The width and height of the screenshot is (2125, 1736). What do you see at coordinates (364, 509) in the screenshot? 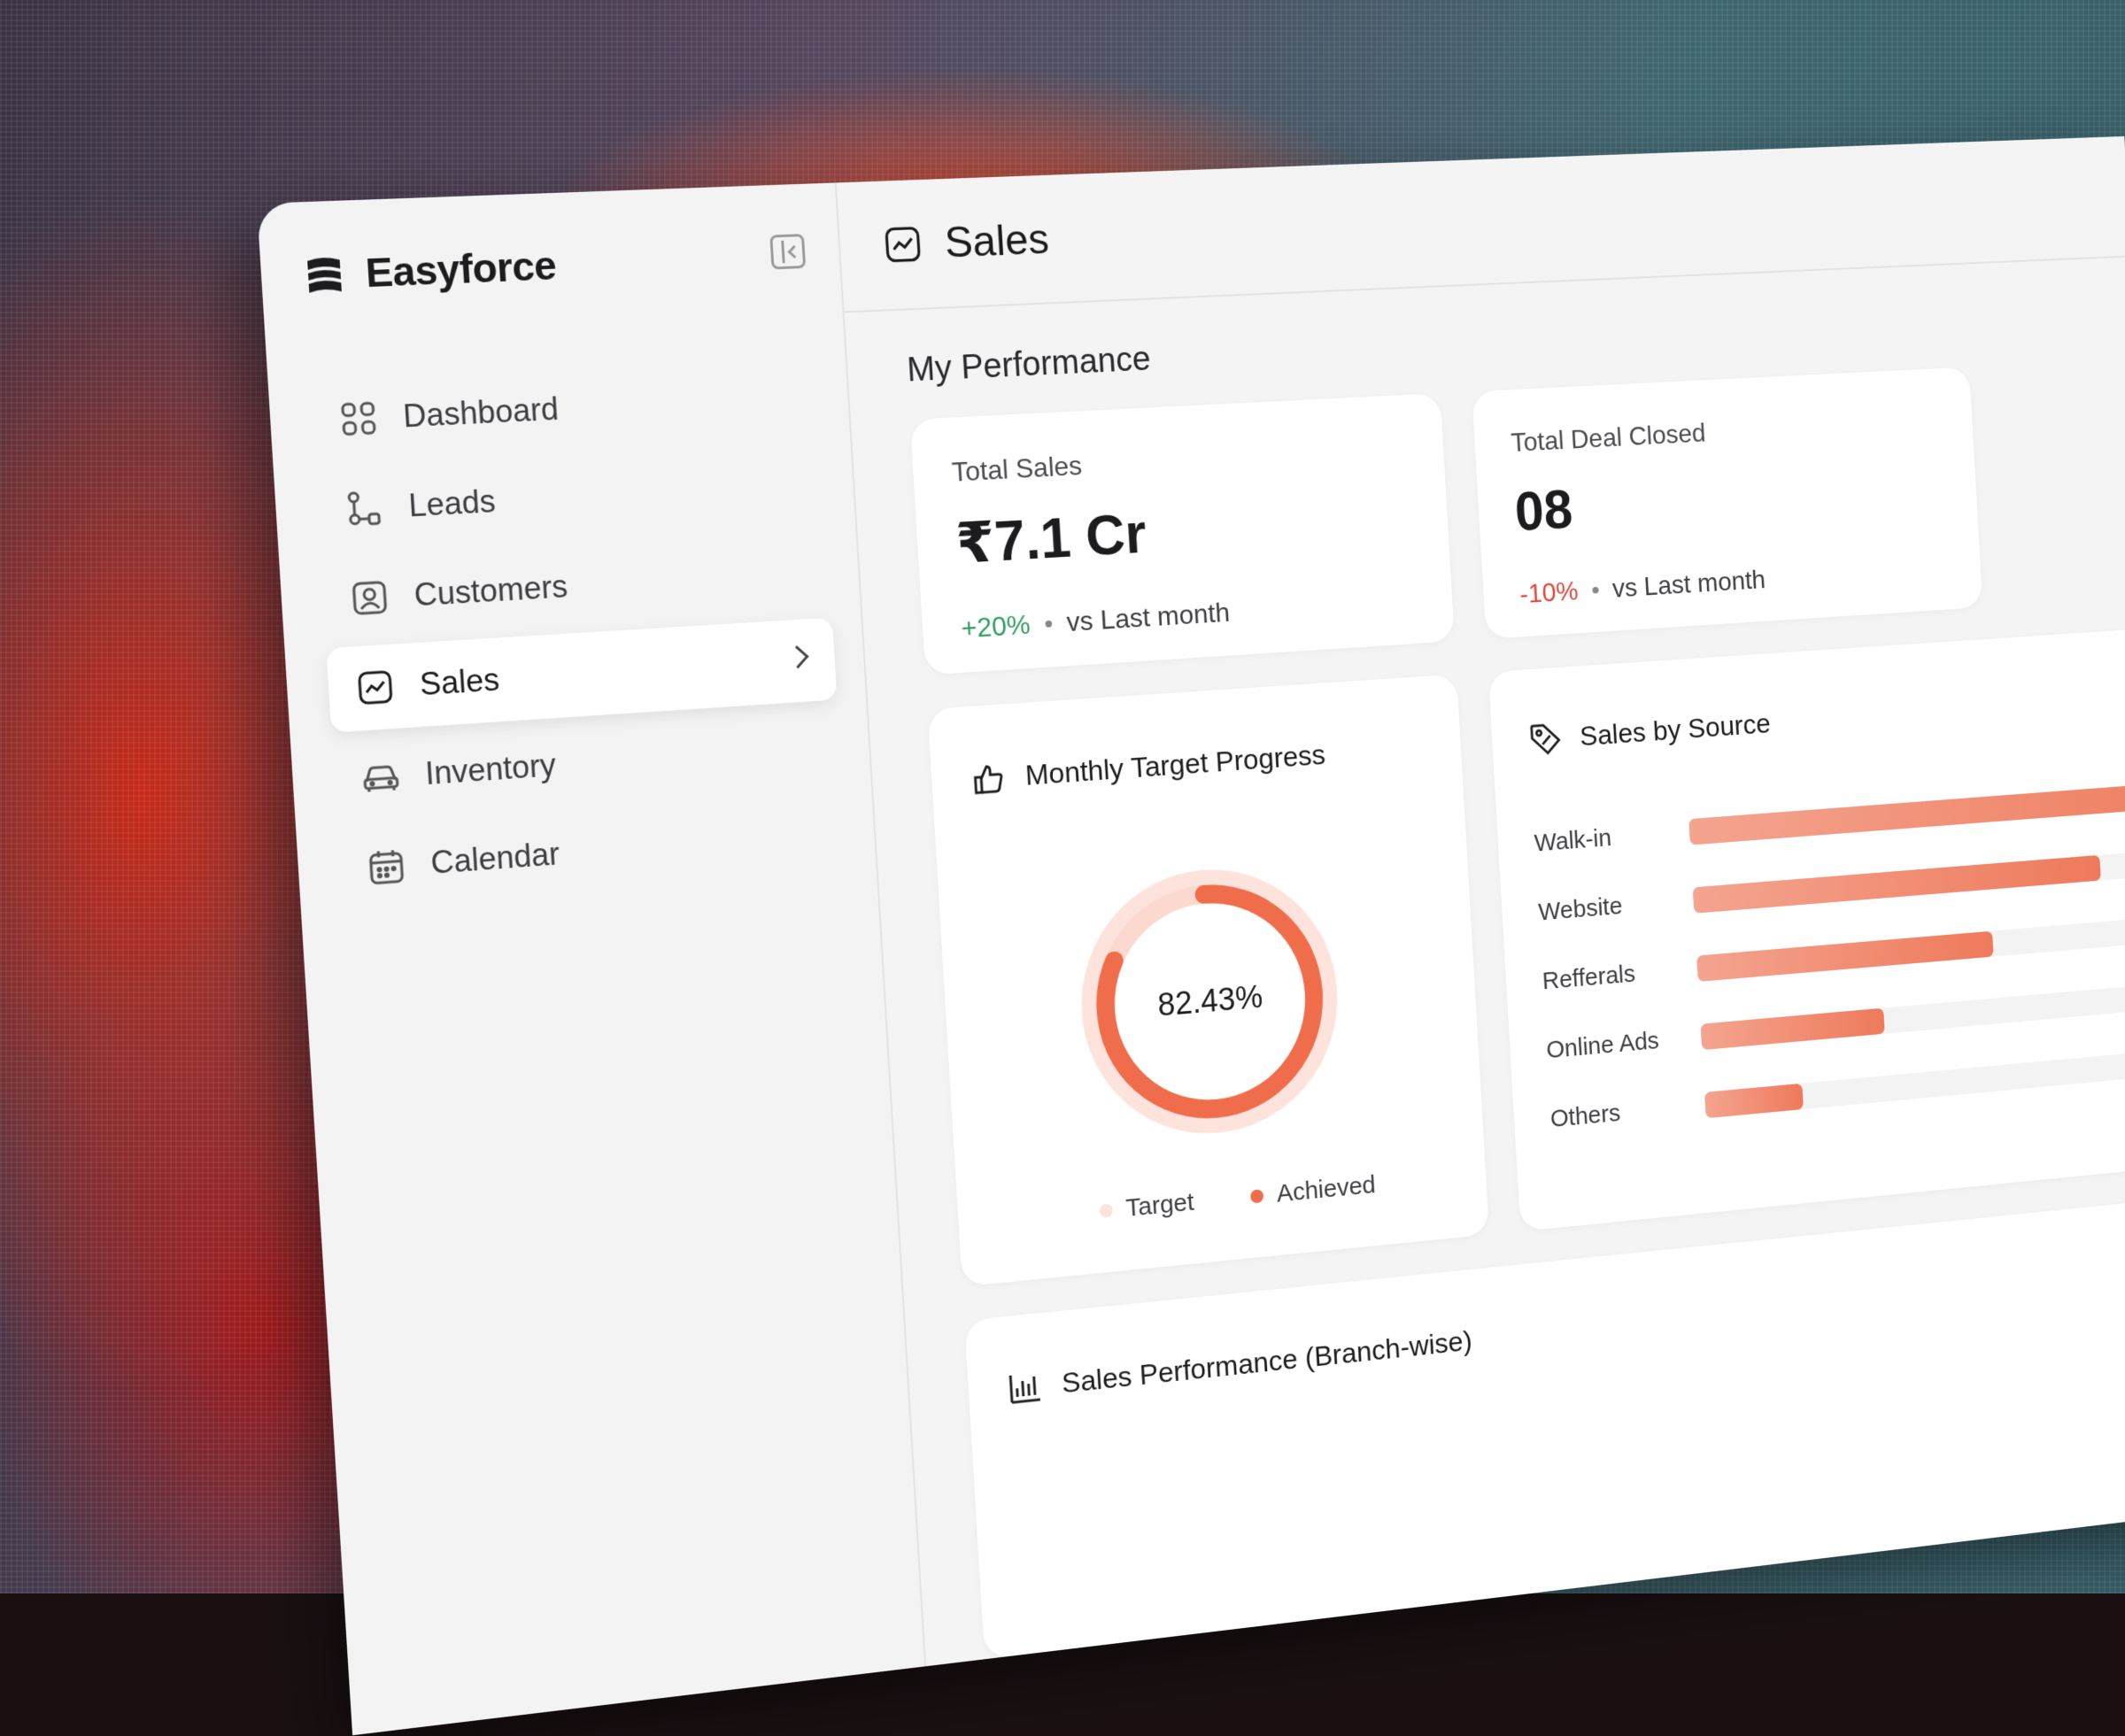
I see `flow-icon` at bounding box center [364, 509].